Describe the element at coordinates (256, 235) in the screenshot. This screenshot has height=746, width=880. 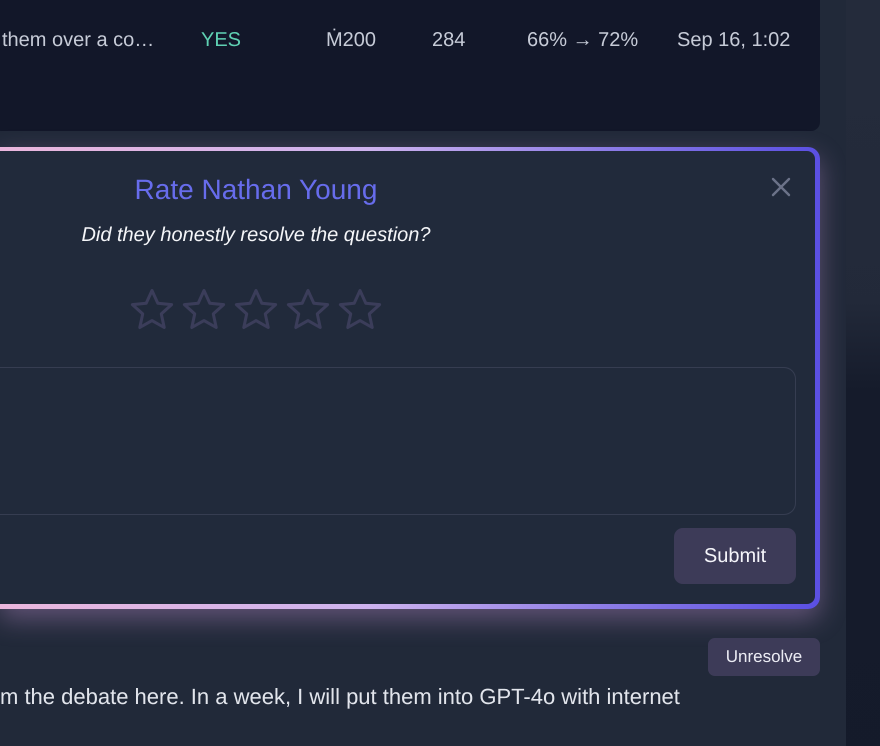
I see `dialog-question: Did they honestly resolve the question?` at that location.